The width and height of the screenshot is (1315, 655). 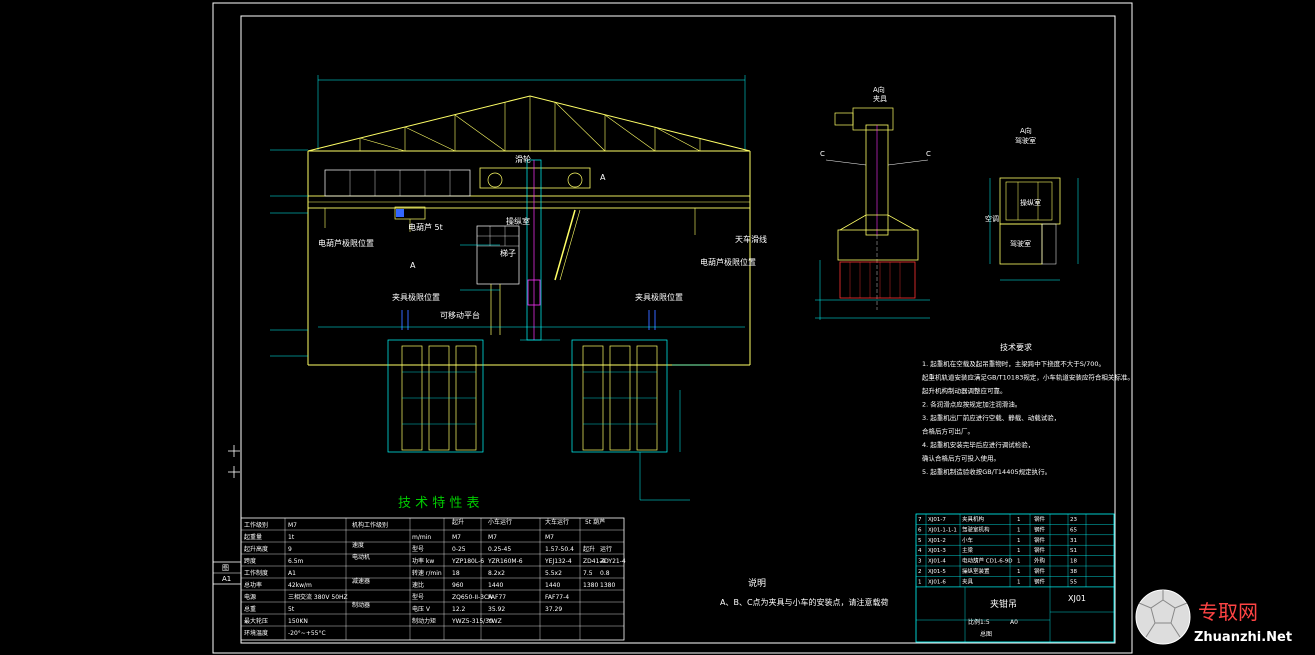 I want to click on spec-cell: 35.92, so click(x=496, y=609).